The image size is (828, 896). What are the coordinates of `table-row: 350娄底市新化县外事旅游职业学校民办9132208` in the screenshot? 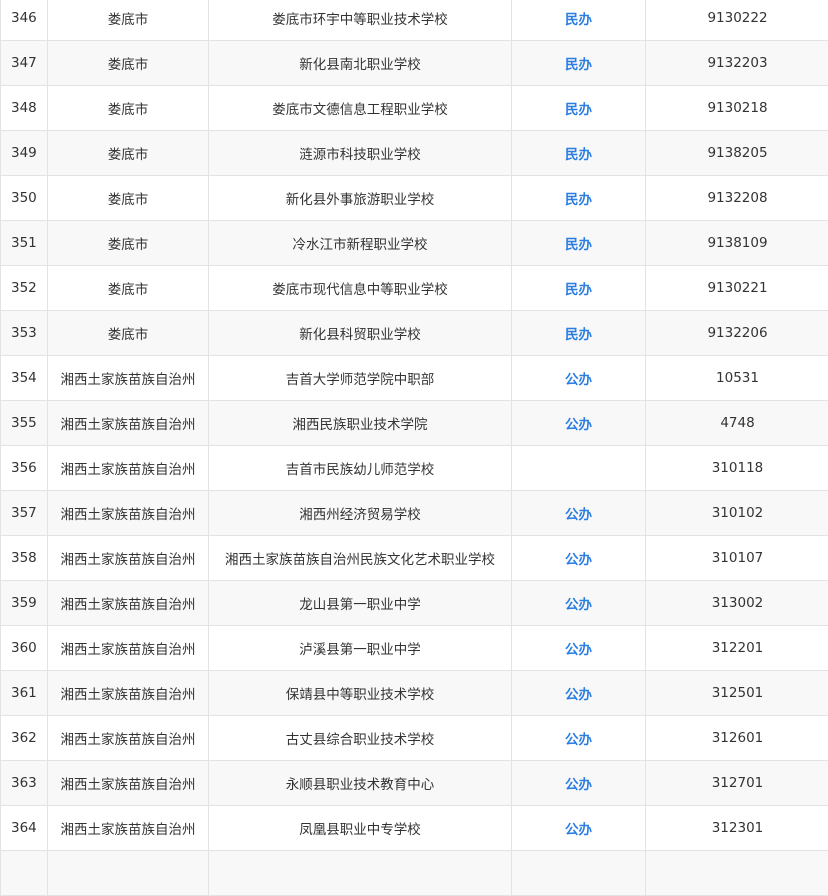 It's located at (414, 198).